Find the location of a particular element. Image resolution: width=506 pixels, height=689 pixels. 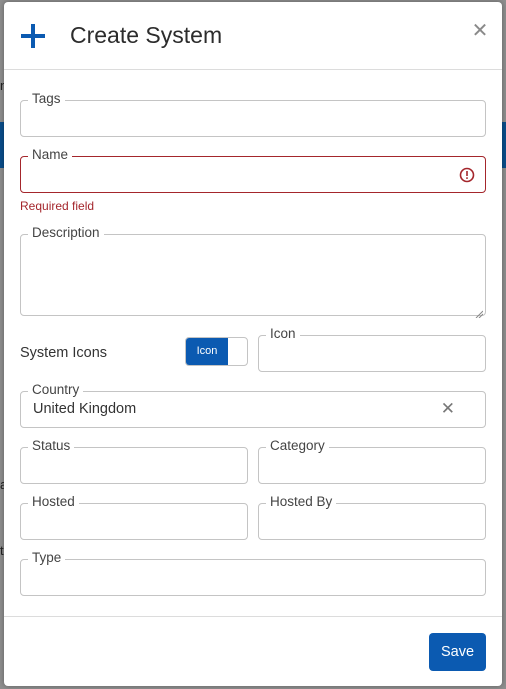

hosted-by-field: Hosted By is located at coordinates (372, 516).